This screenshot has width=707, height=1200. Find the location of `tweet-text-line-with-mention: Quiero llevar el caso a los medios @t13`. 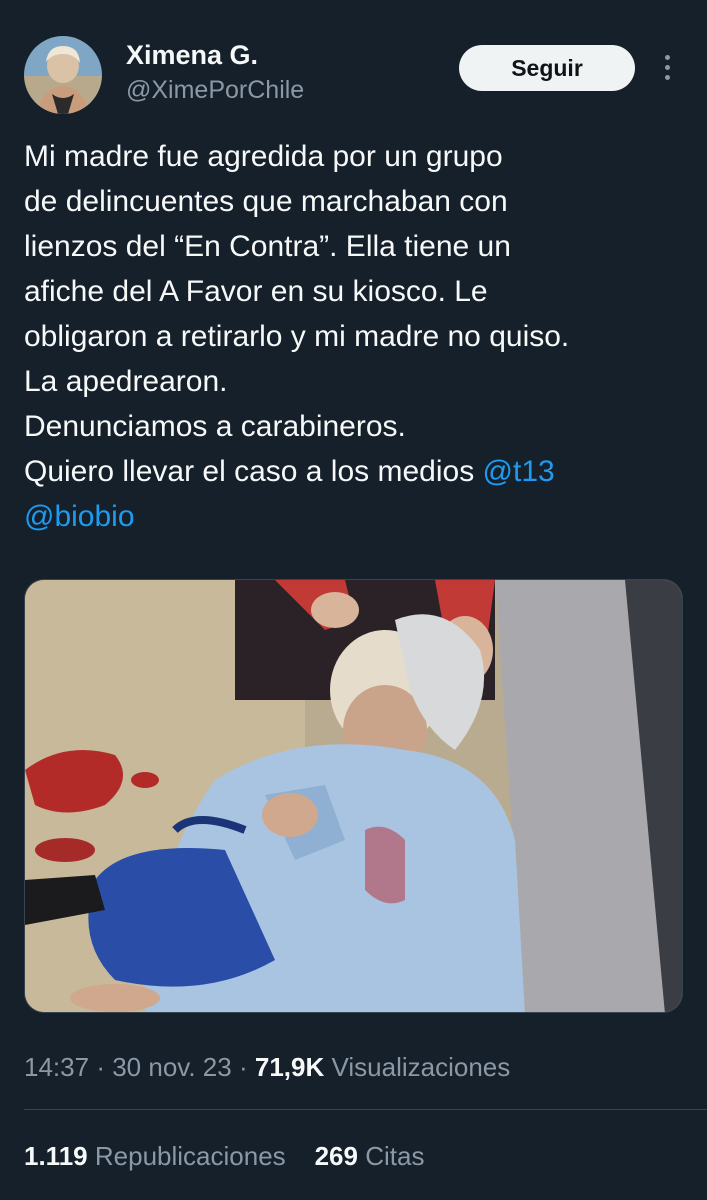

tweet-text-line-with-mention: Quiero llevar el caso a los medios @t13 is located at coordinates (359, 471).